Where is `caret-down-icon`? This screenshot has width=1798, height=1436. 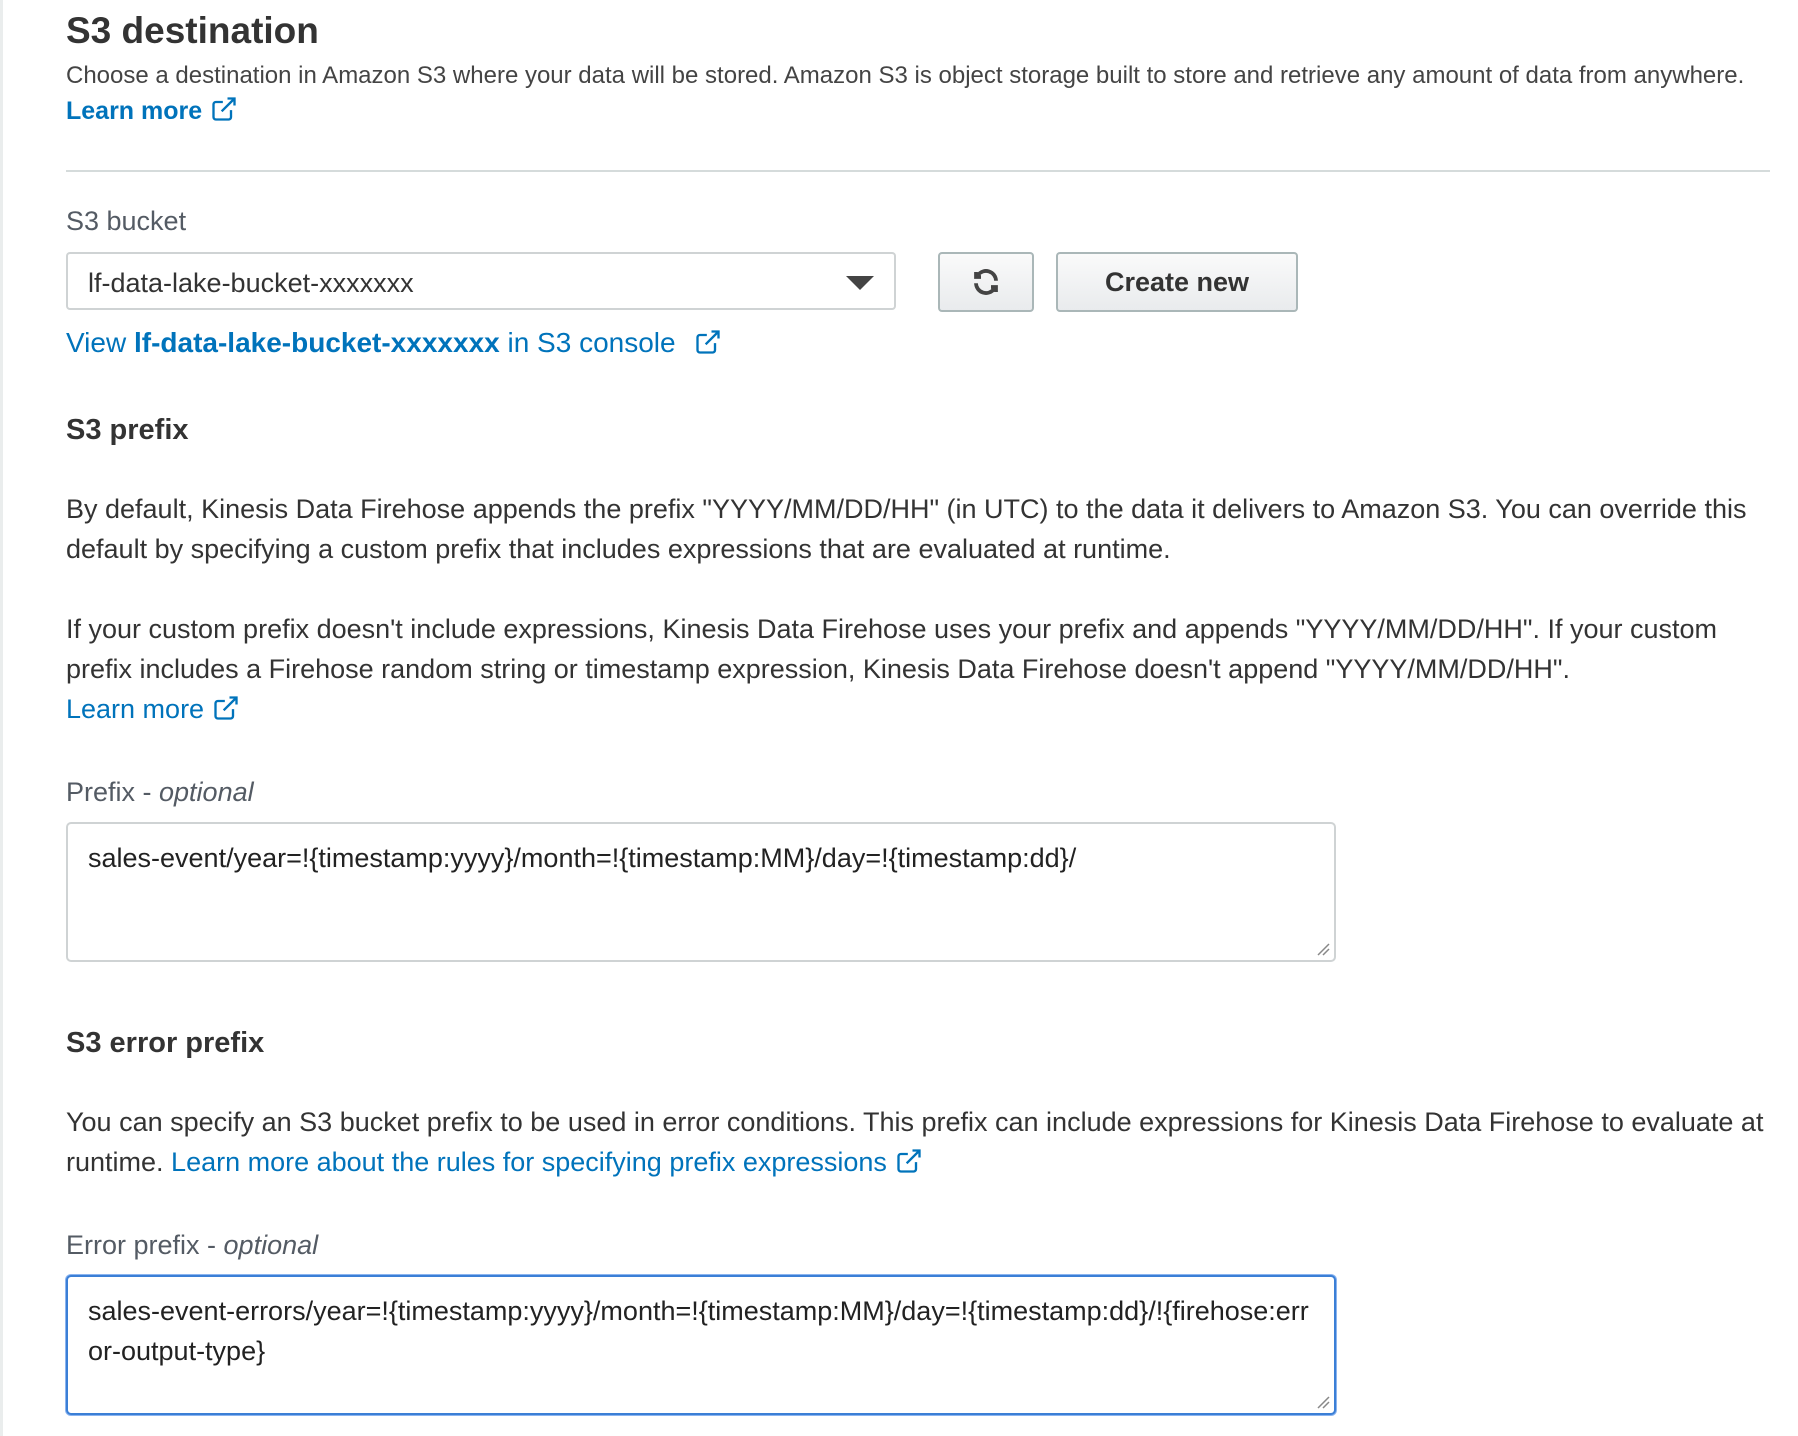
caret-down-icon is located at coordinates (860, 283).